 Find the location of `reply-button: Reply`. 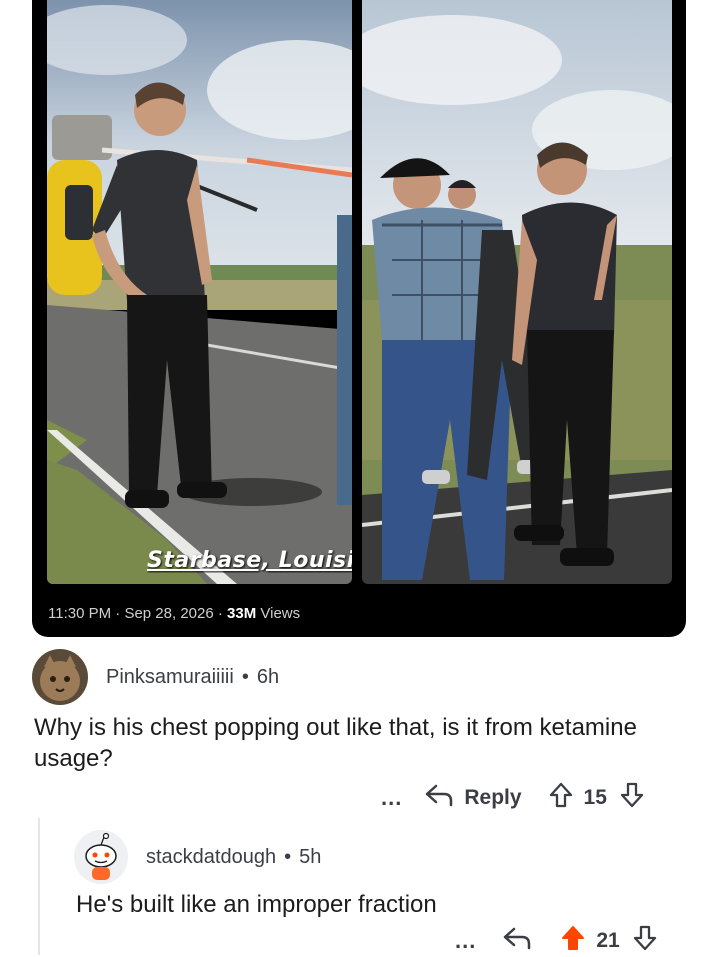

reply-button: Reply is located at coordinates (473, 797).